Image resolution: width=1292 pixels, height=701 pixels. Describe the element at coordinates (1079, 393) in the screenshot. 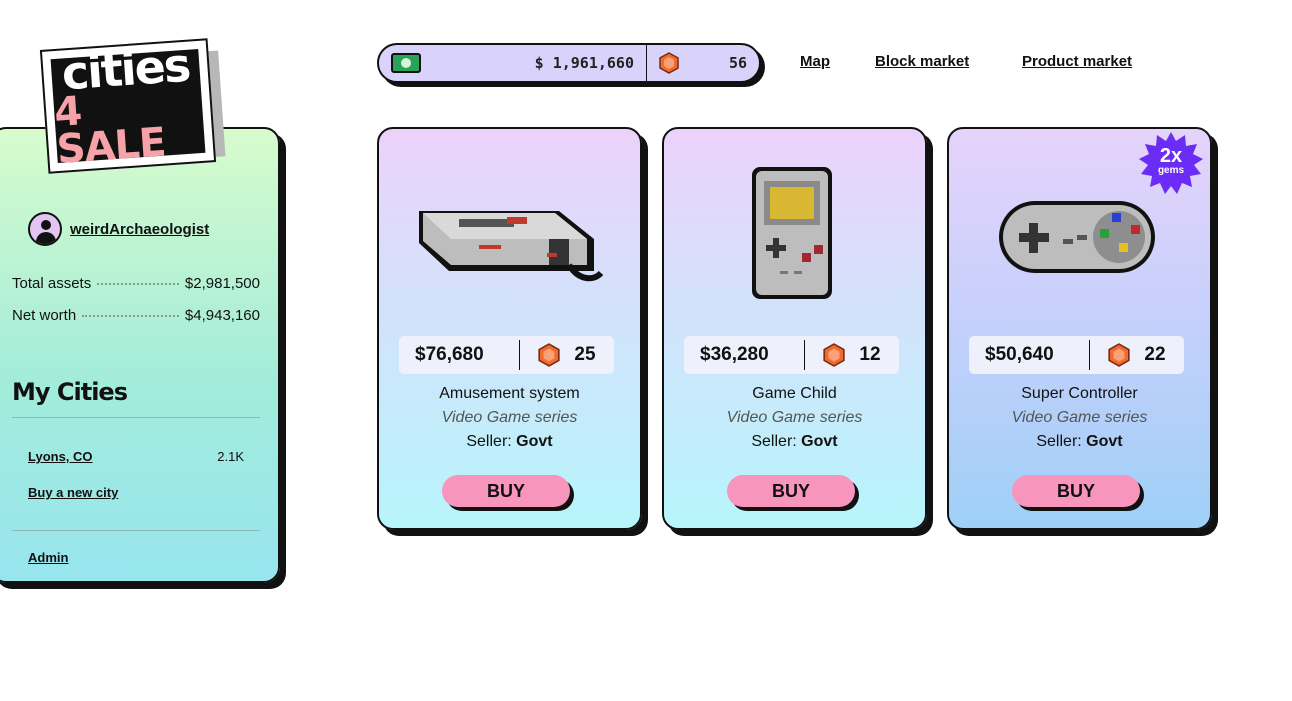

I see `product-name: Super Controller` at that location.